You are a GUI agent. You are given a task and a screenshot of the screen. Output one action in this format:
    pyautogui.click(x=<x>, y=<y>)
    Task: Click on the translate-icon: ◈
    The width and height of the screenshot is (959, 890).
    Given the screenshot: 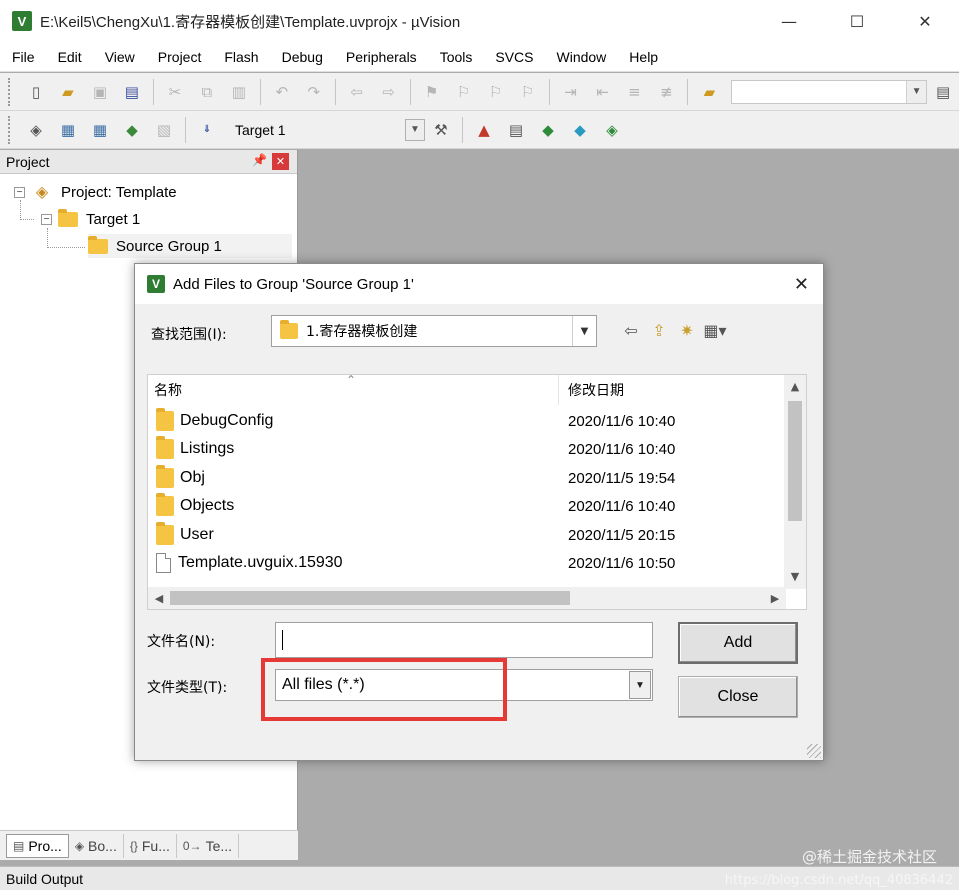 What is the action you would take?
    pyautogui.click(x=36, y=130)
    